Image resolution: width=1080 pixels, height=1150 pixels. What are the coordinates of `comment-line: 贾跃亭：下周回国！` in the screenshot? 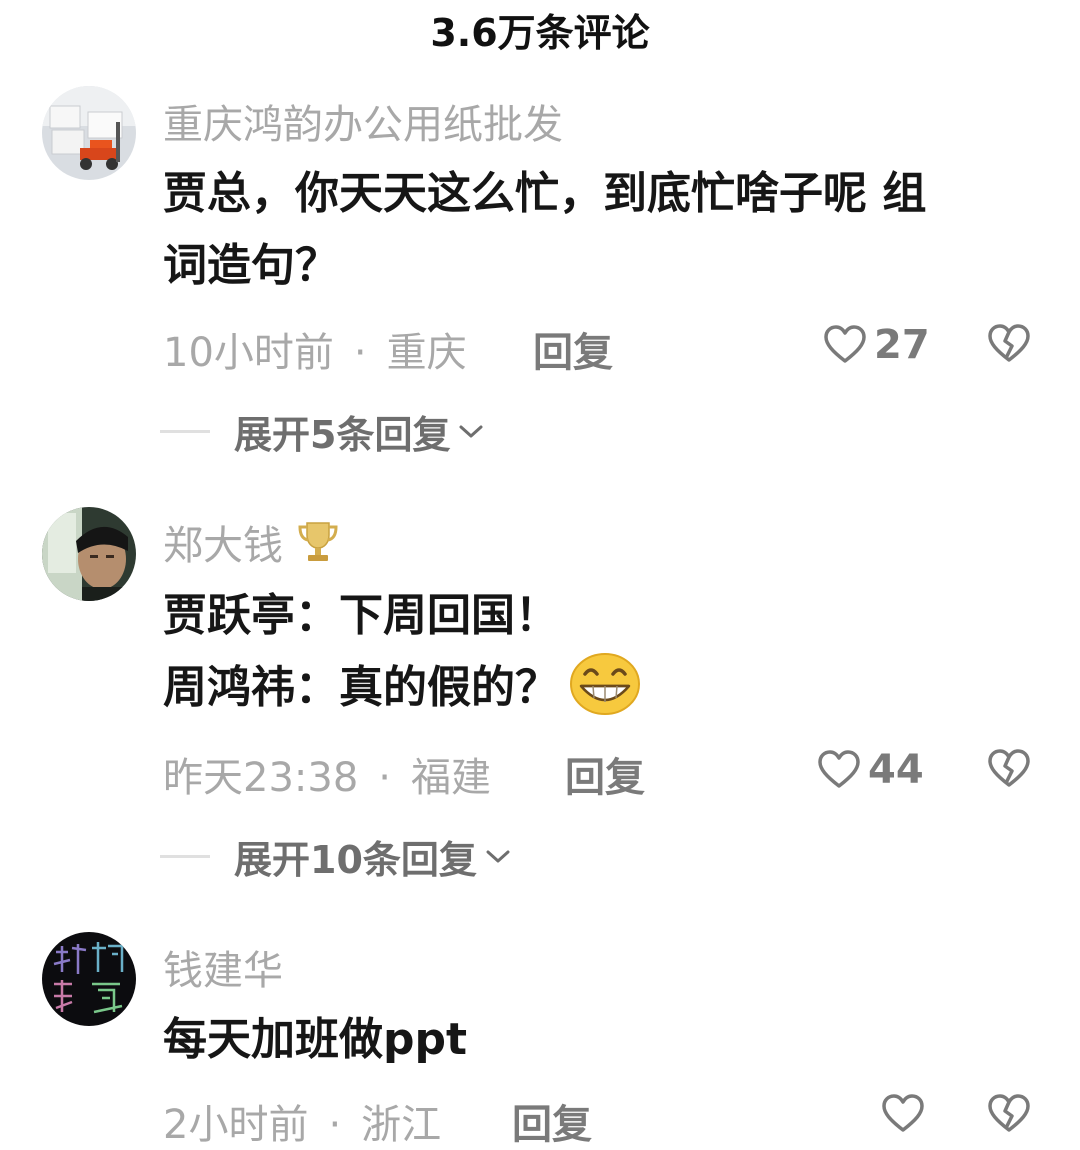 It's located at (361, 615).